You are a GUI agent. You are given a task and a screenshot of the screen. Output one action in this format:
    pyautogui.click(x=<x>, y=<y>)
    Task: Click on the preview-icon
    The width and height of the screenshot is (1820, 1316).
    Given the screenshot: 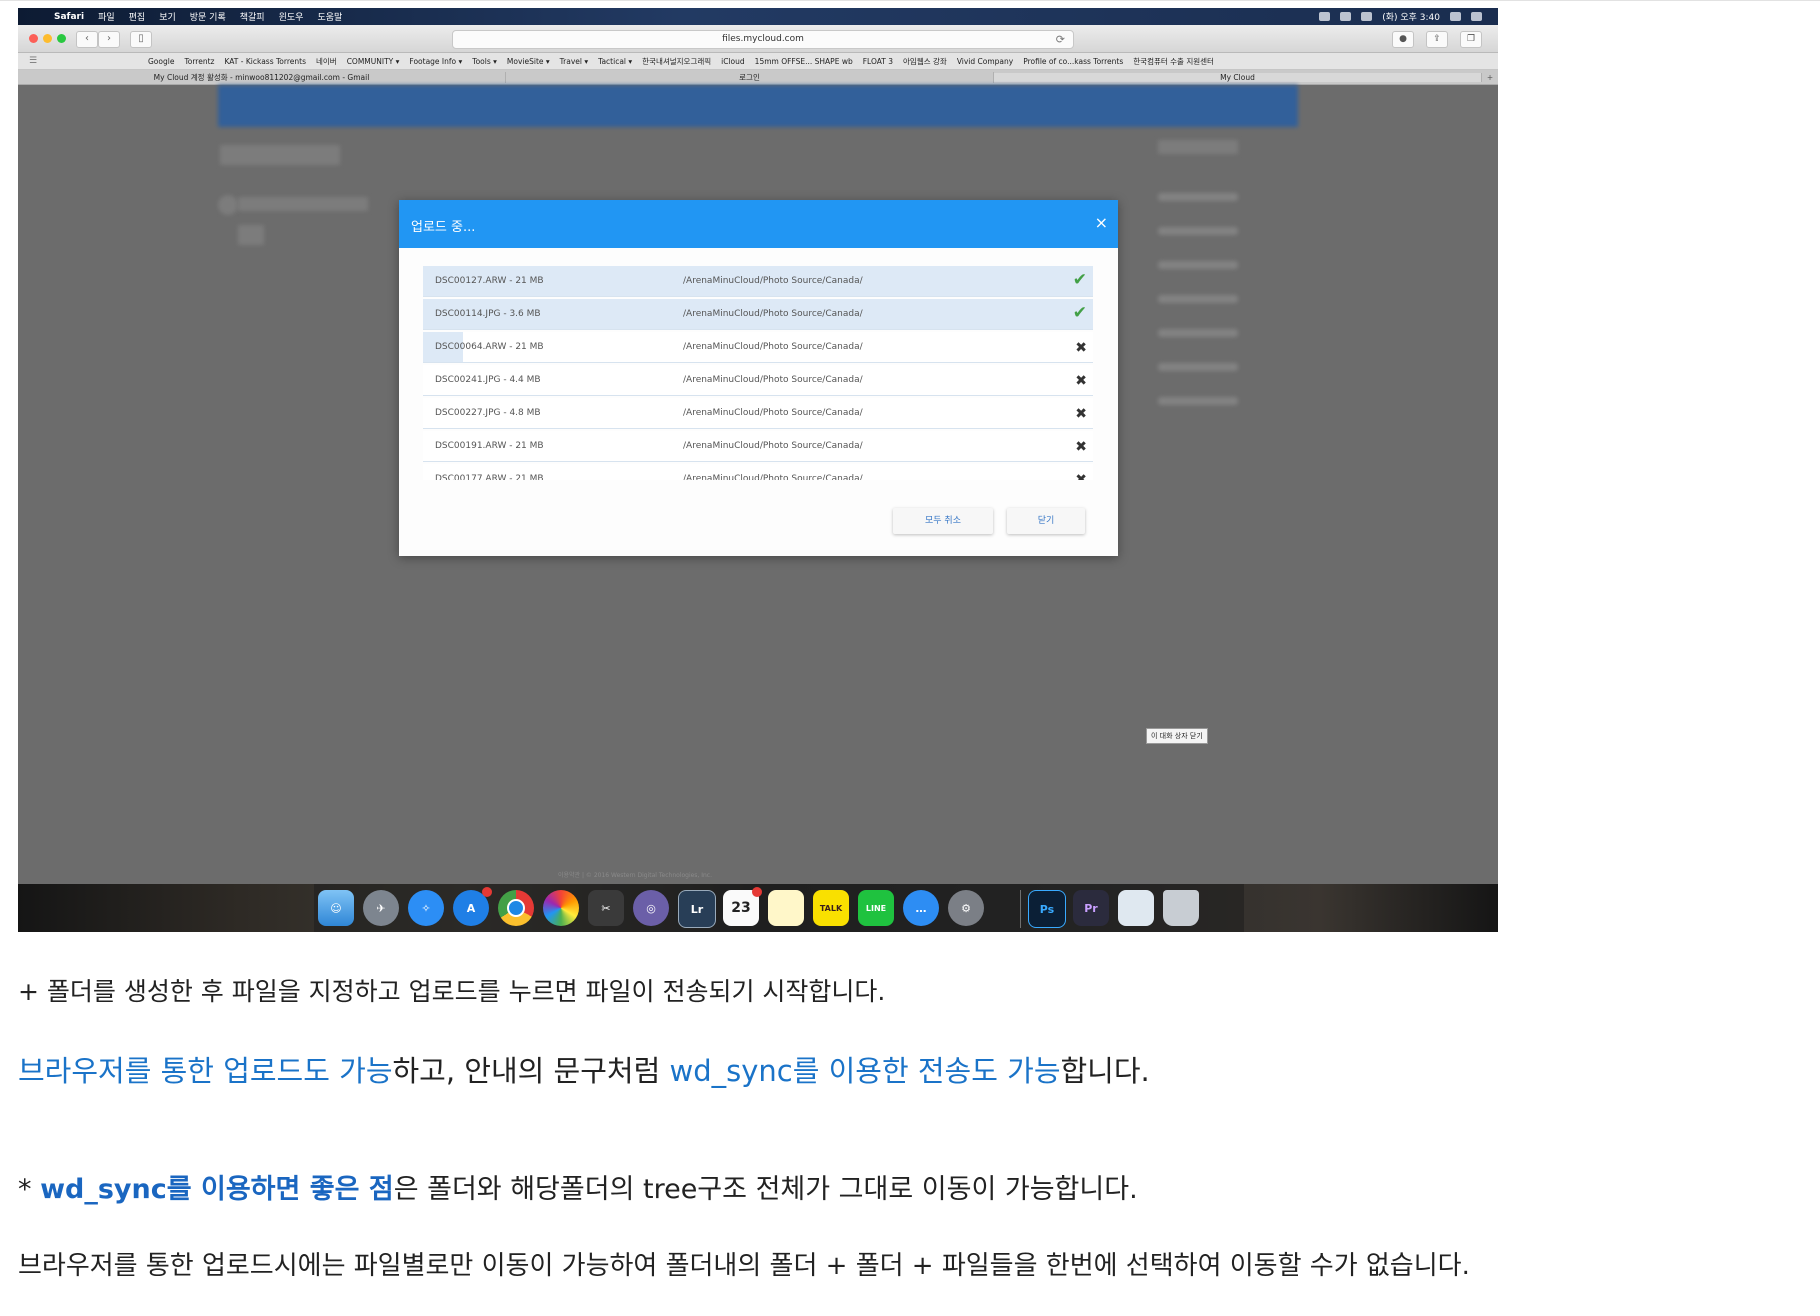 What is the action you would take?
    pyautogui.click(x=1136, y=908)
    